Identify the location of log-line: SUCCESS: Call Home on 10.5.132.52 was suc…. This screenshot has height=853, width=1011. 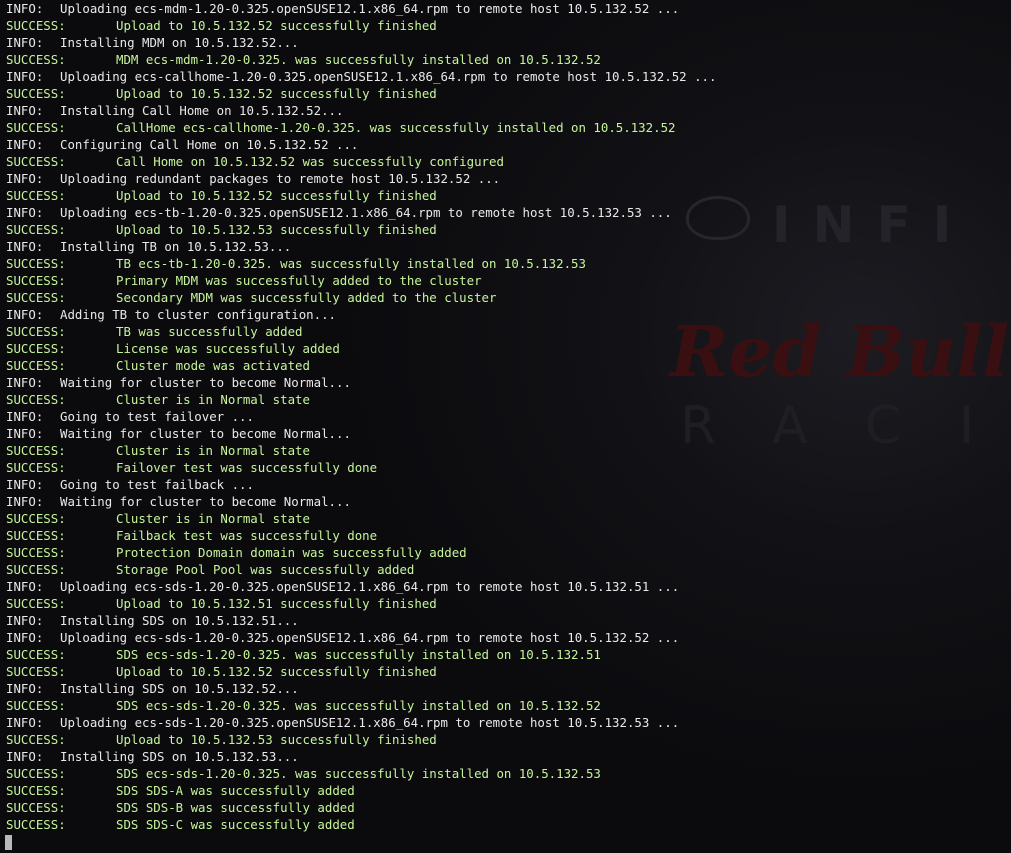
(506, 161).